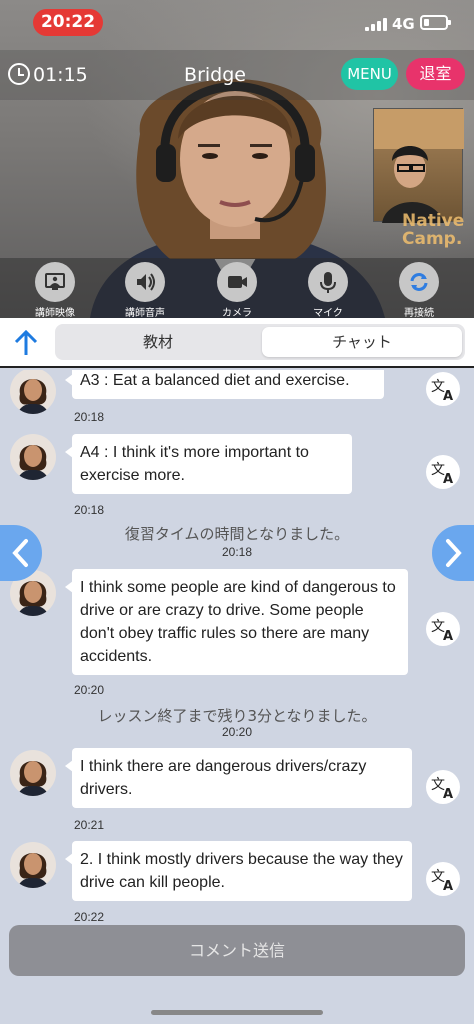 The image size is (474, 1024). I want to click on student-video-image, so click(419, 166).